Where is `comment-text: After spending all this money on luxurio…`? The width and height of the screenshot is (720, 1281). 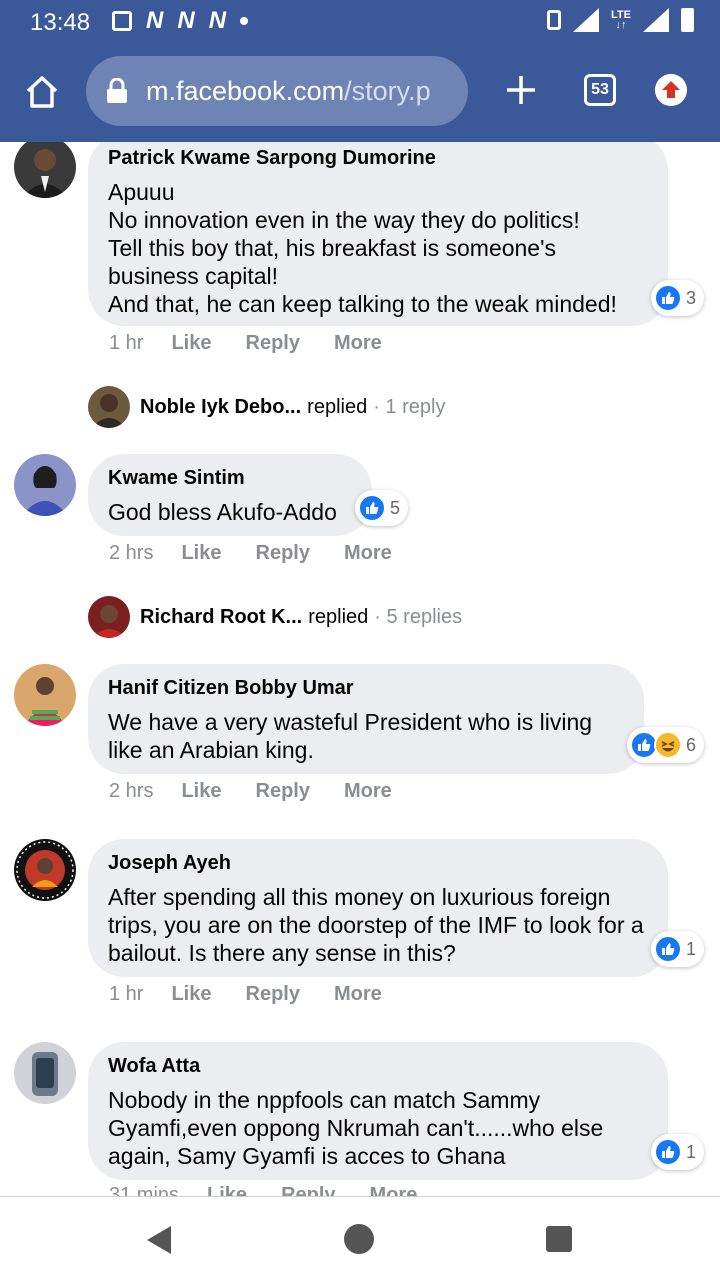
comment-text: After spending all this money on luxurio… is located at coordinates (376, 925).